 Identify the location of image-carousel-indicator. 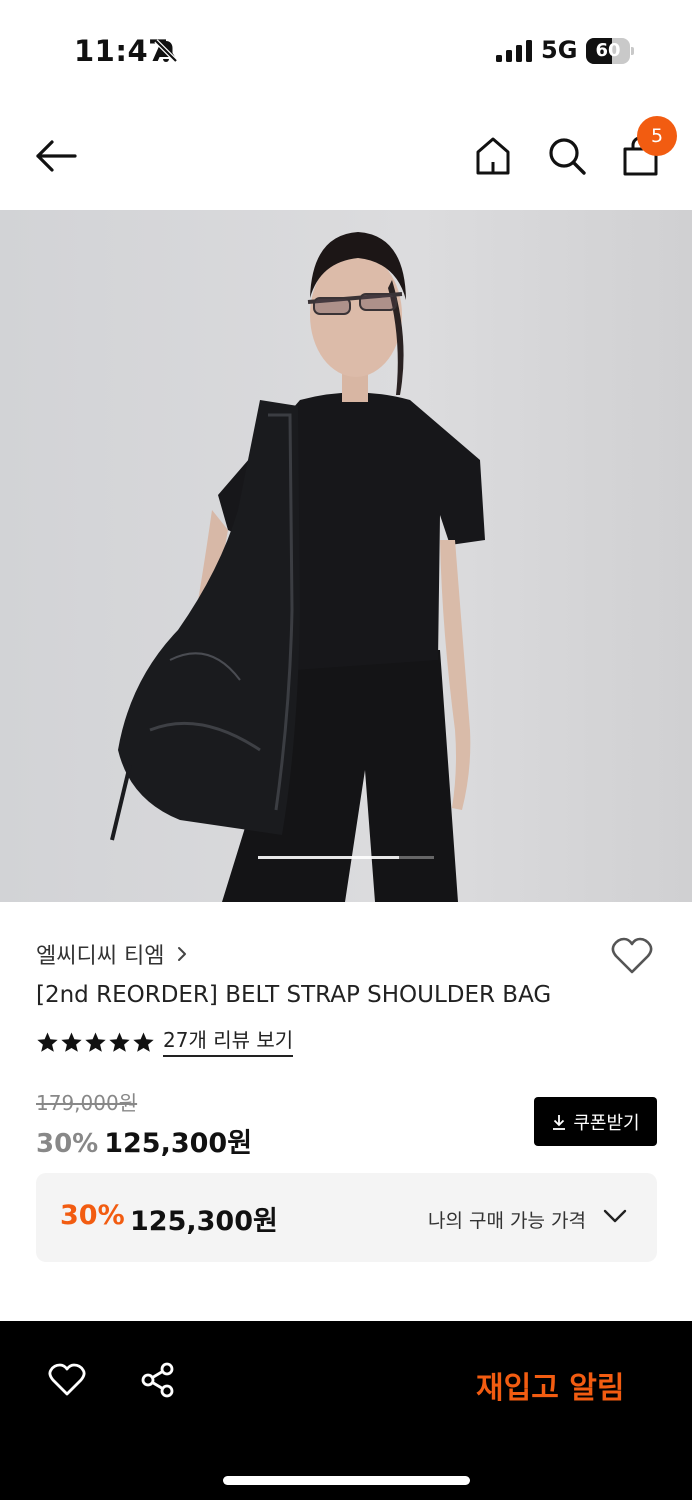
(346, 857).